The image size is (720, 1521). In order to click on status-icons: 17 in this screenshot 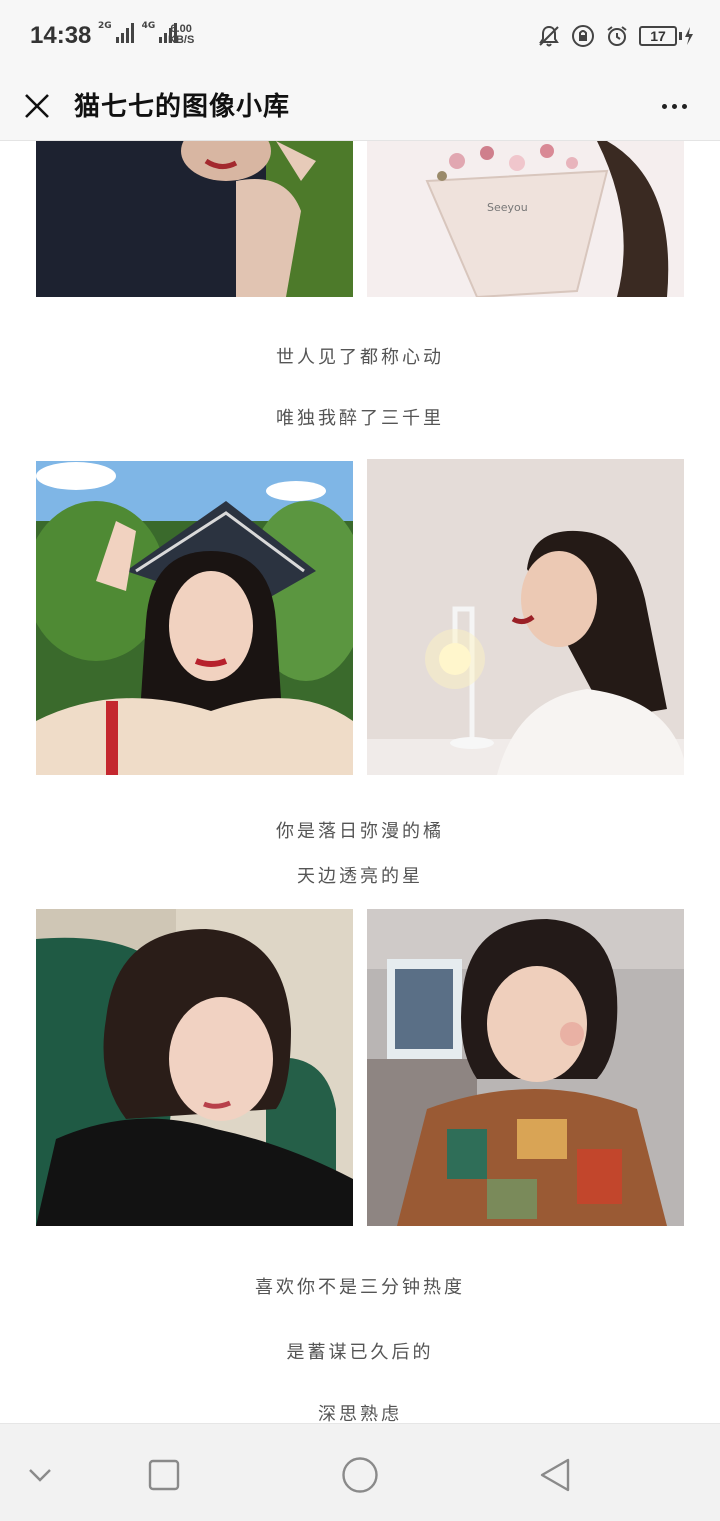, I will do `click(615, 36)`.